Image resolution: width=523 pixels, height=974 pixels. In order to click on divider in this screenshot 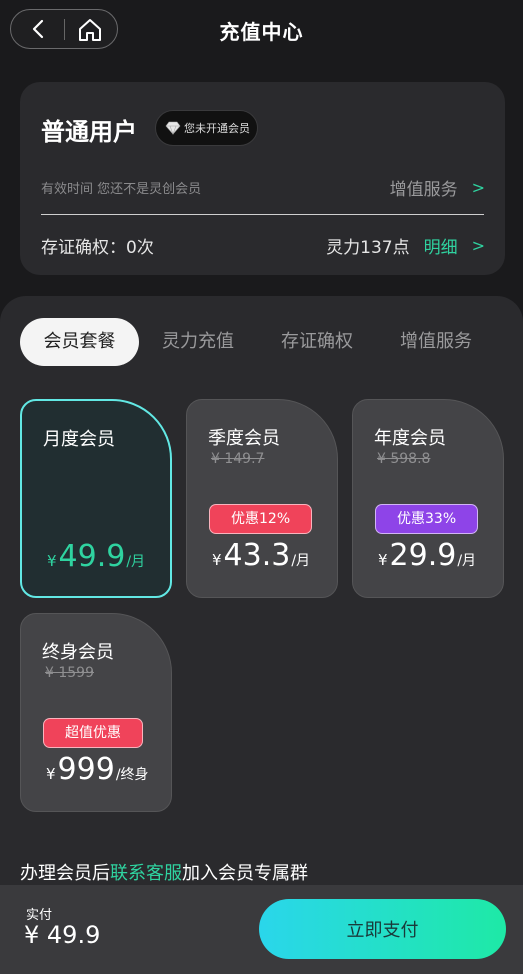, I will do `click(262, 214)`.